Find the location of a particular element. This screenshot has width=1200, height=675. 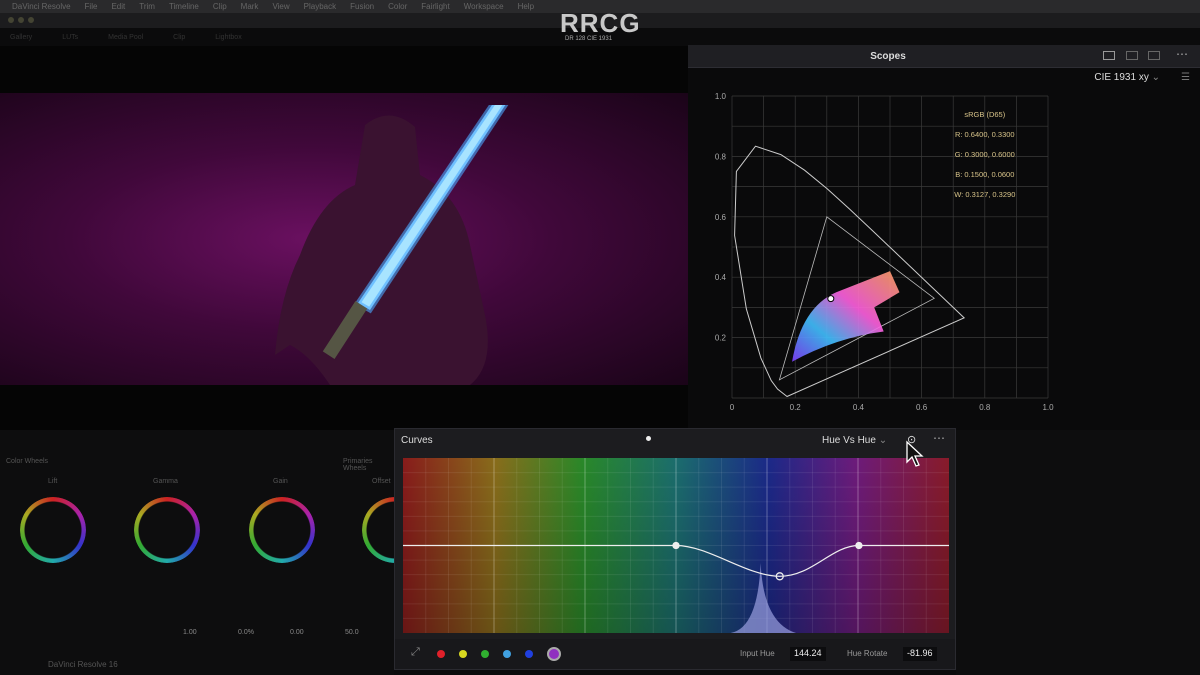

menu-item: Help is located at coordinates (526, 6).